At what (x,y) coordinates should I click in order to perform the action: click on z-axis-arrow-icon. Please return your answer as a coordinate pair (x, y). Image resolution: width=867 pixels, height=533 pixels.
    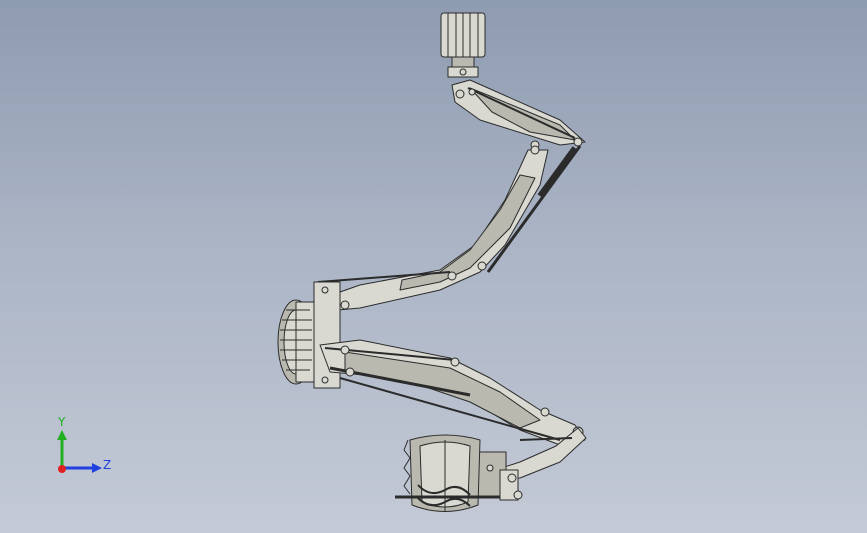
    Looking at the image, I should click on (97, 468).